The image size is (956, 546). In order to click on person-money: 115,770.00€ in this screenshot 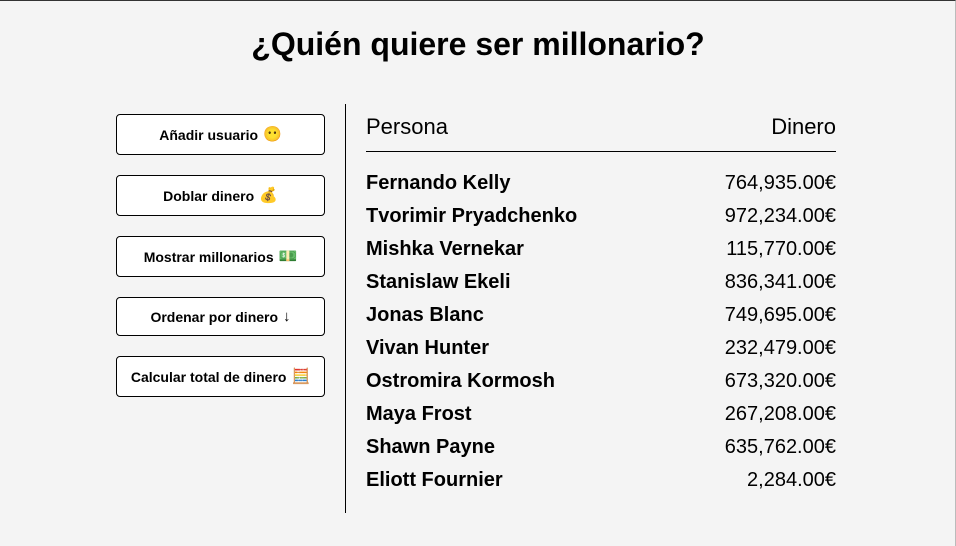, I will do `click(781, 249)`.